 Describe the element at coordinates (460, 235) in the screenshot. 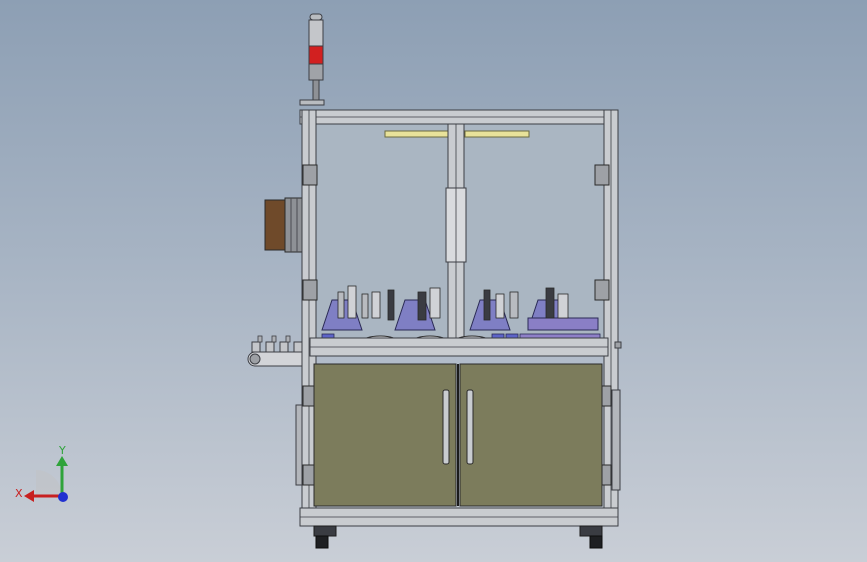

I see `upper-enclosure` at that location.